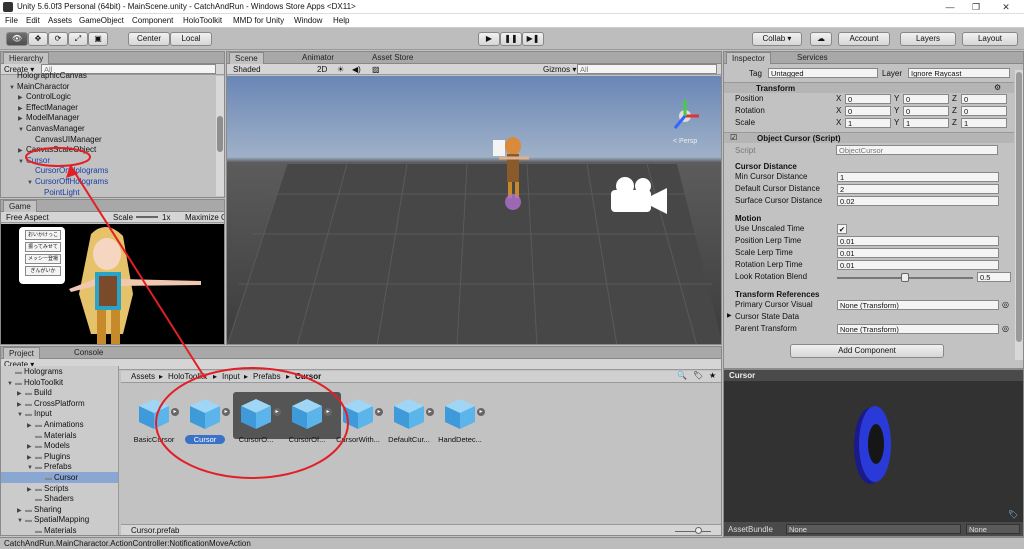 The image size is (1024, 549). I want to click on collab-button: Collab ▾, so click(777, 39).